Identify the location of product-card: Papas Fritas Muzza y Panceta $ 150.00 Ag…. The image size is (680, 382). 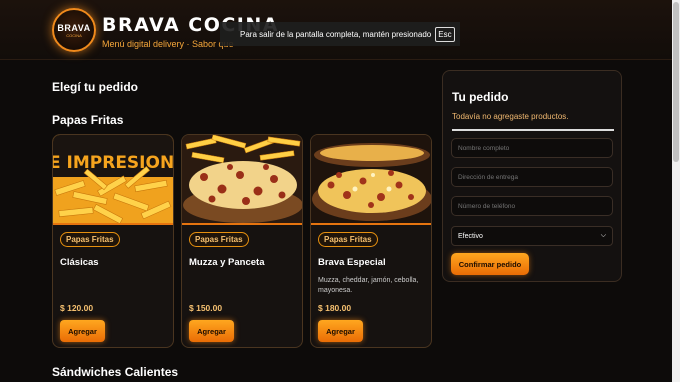
(242, 241).